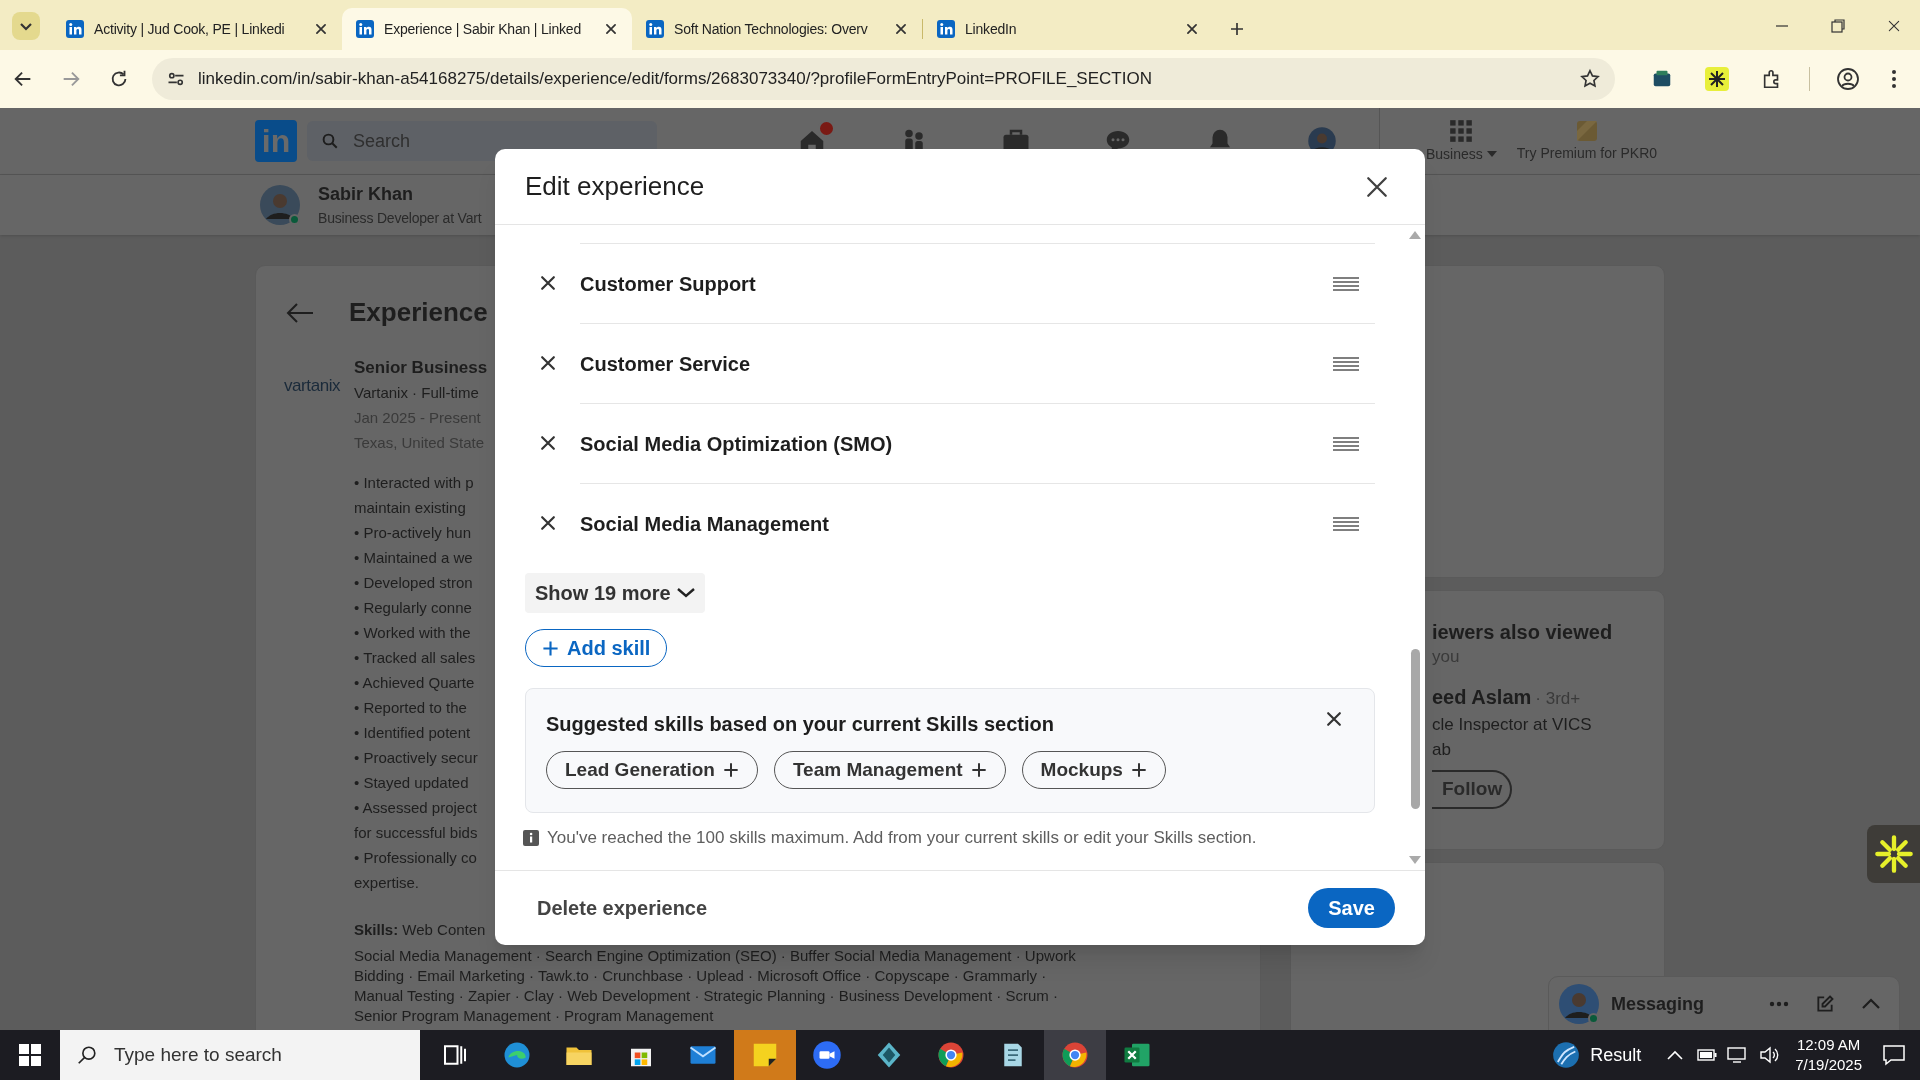 The image size is (1920, 1080). I want to click on browser-tab: Soft Nation Technologies: Overv, so click(777, 29).